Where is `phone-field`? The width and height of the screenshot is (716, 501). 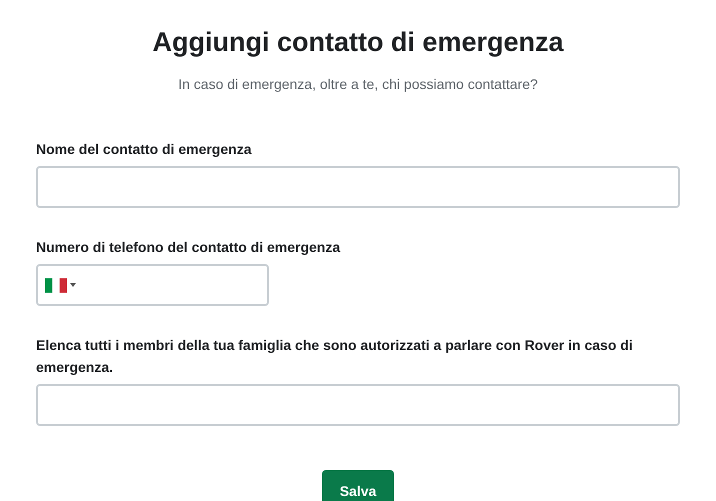
phone-field is located at coordinates (152, 285).